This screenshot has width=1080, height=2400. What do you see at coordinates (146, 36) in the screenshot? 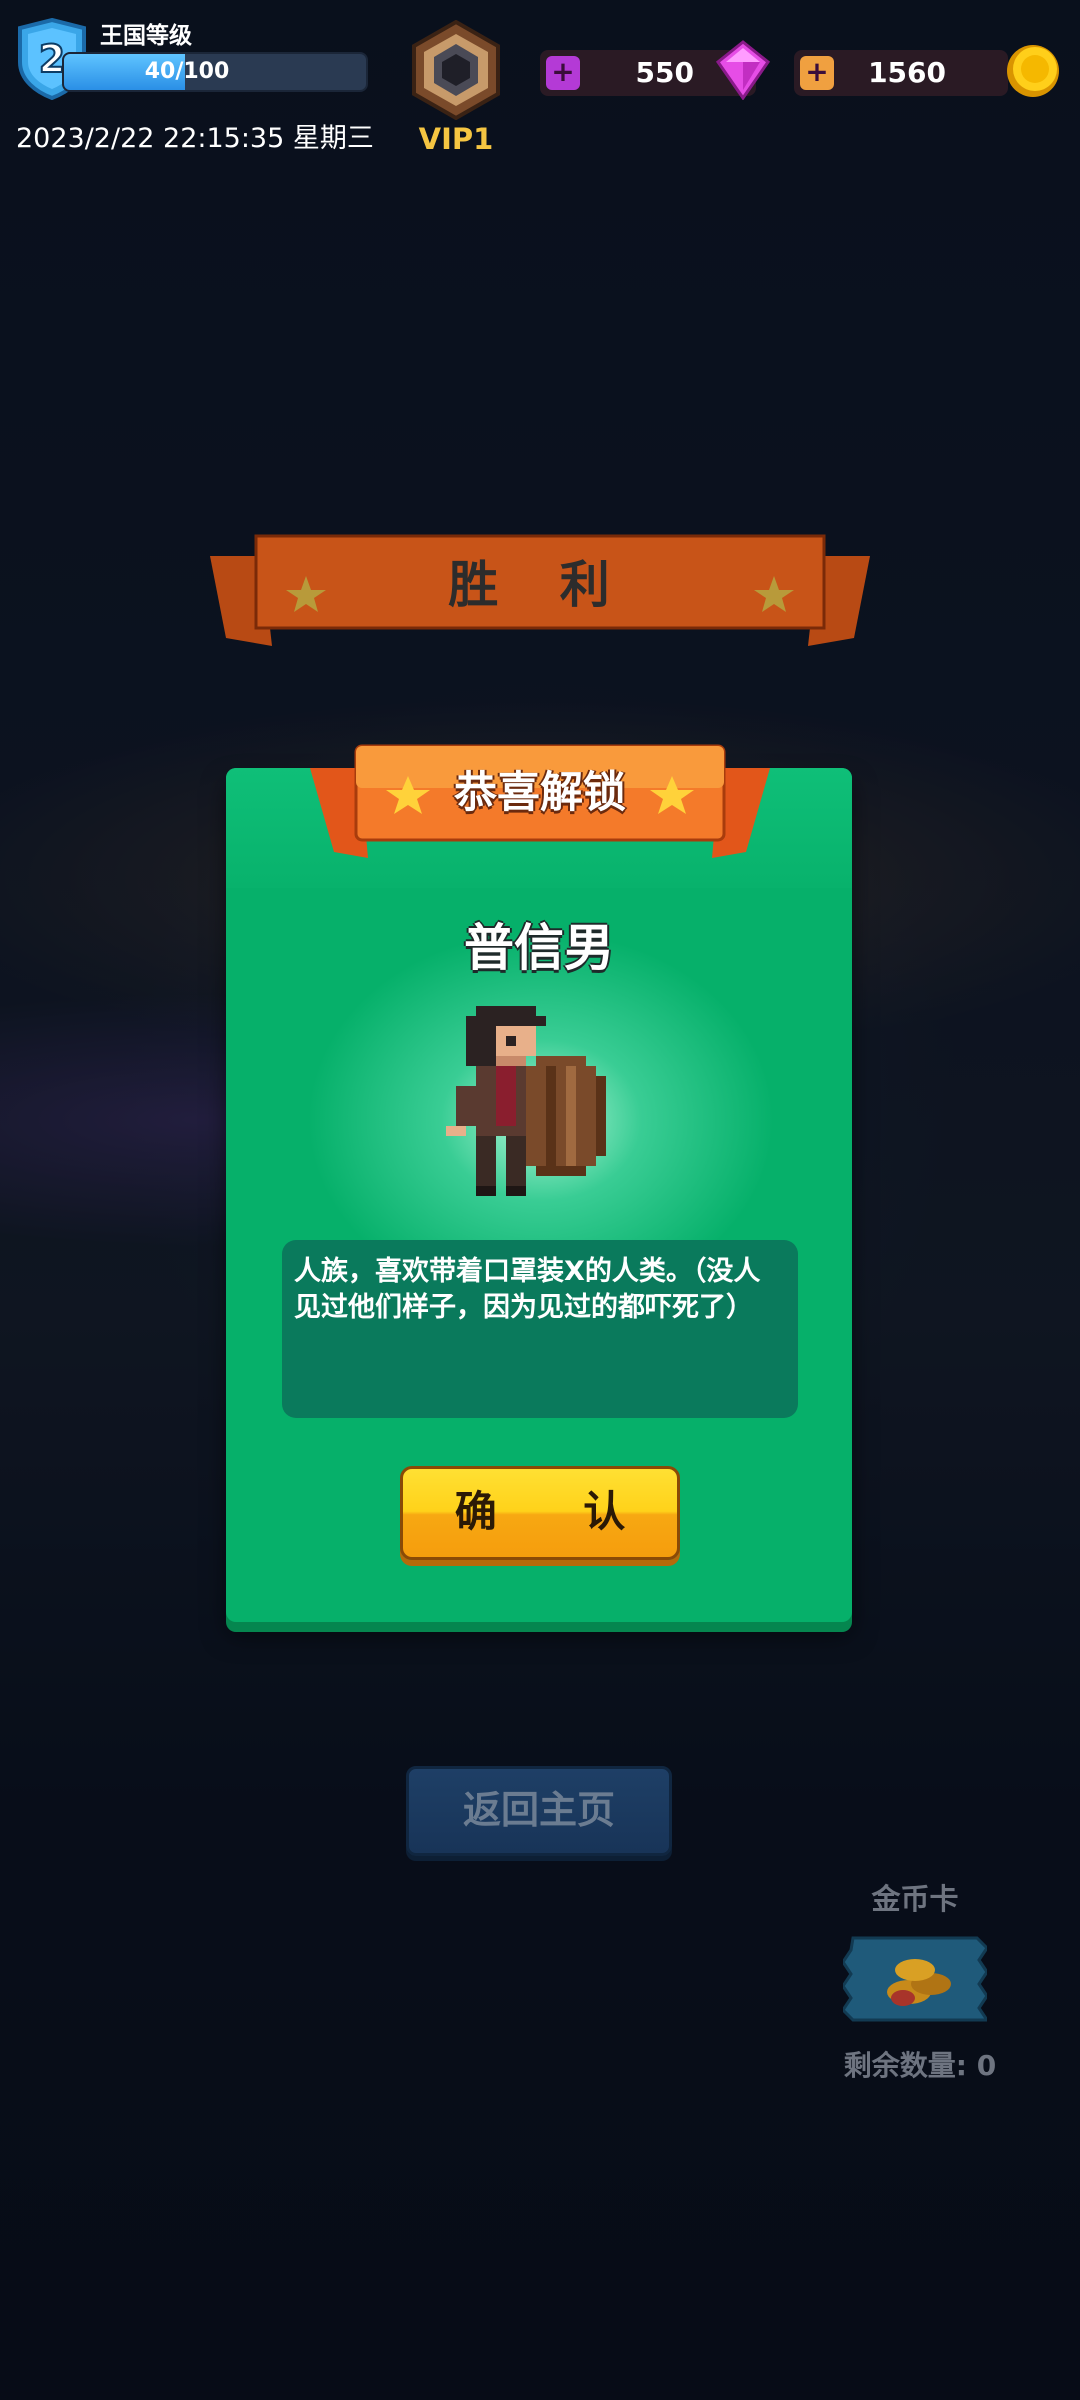
I see `level-title: 王国等级` at bounding box center [146, 36].